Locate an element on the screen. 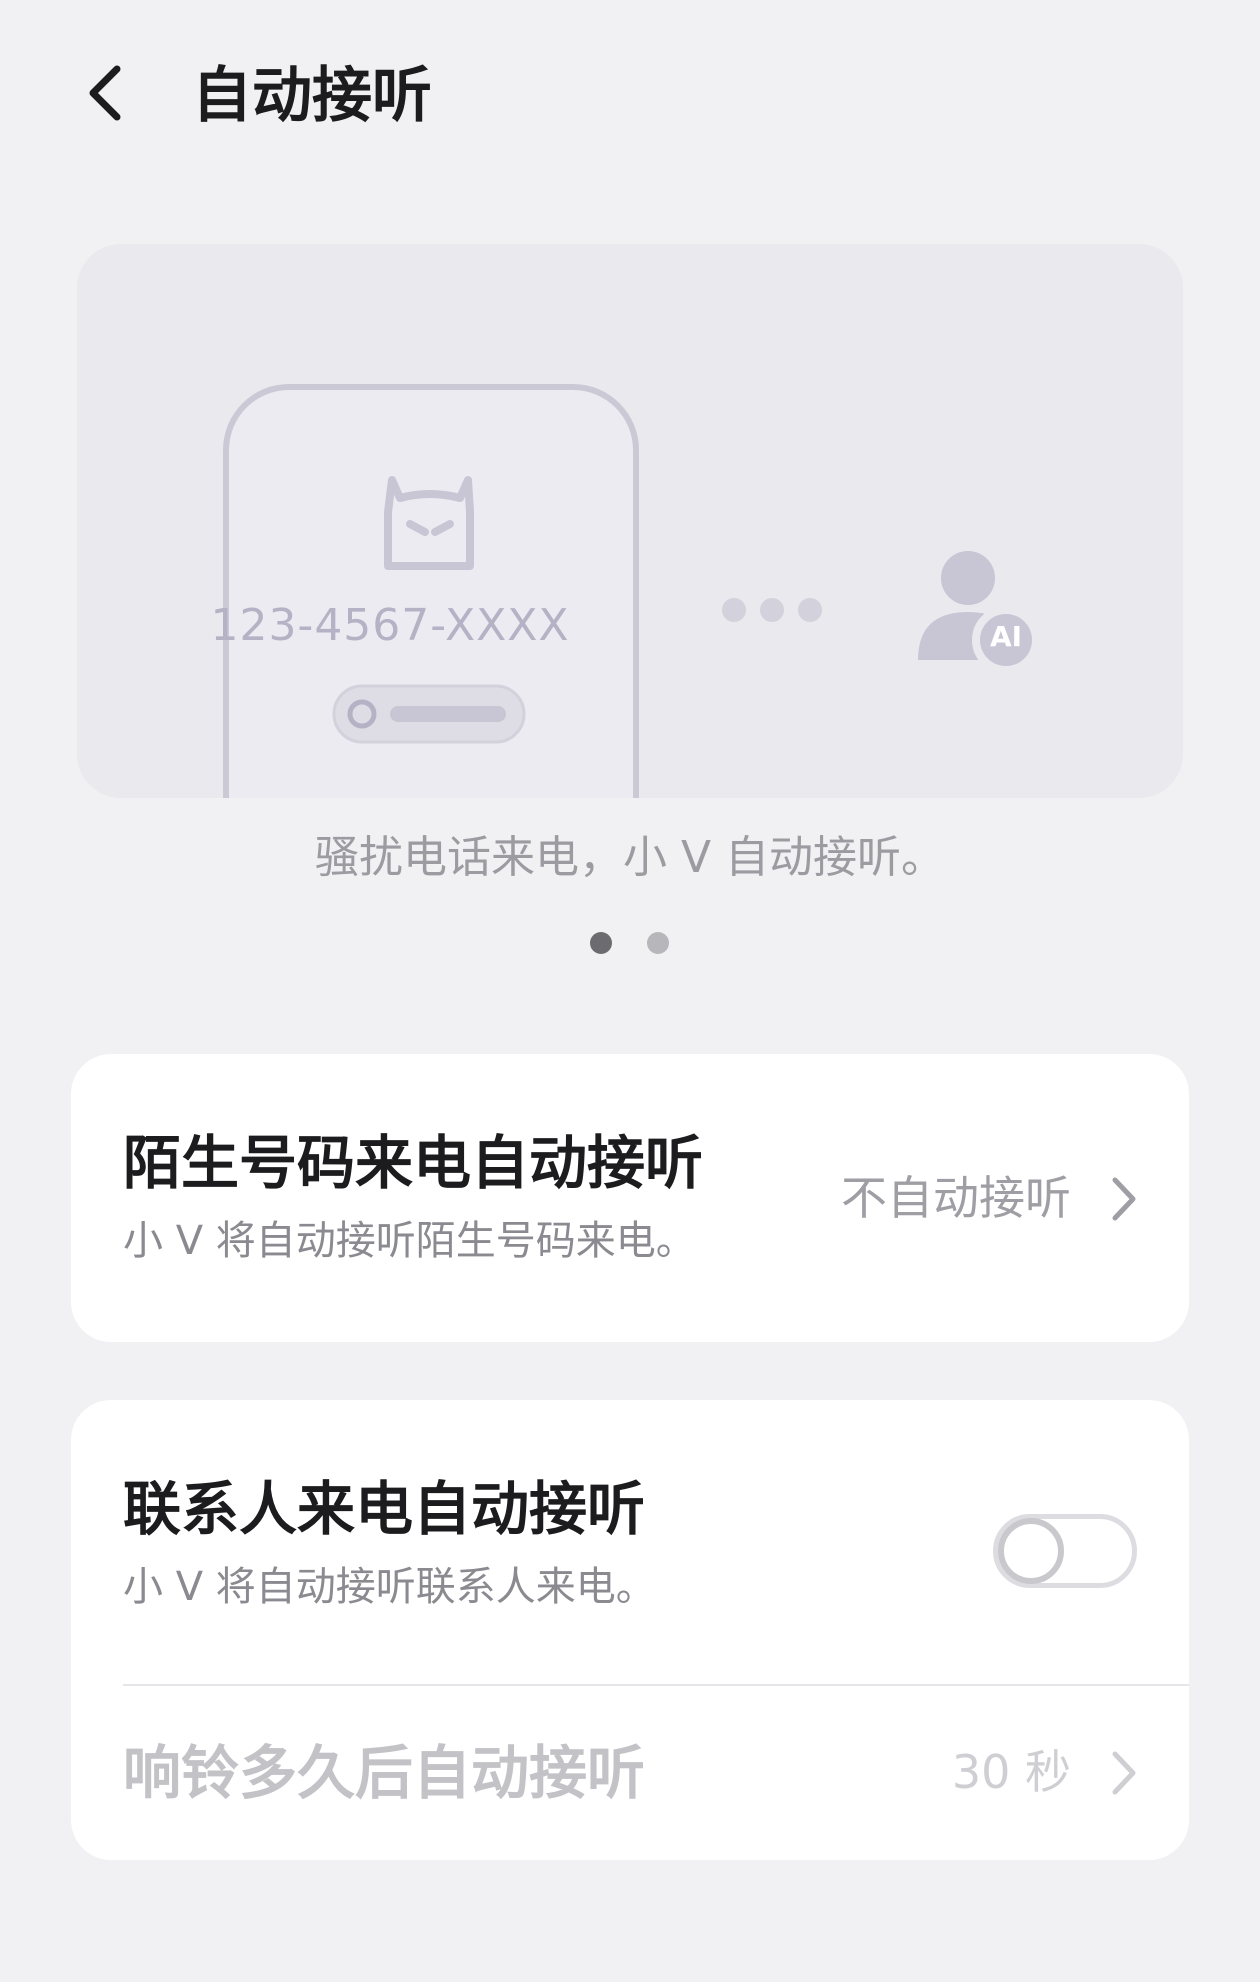  page-indicator is located at coordinates (630, 944).